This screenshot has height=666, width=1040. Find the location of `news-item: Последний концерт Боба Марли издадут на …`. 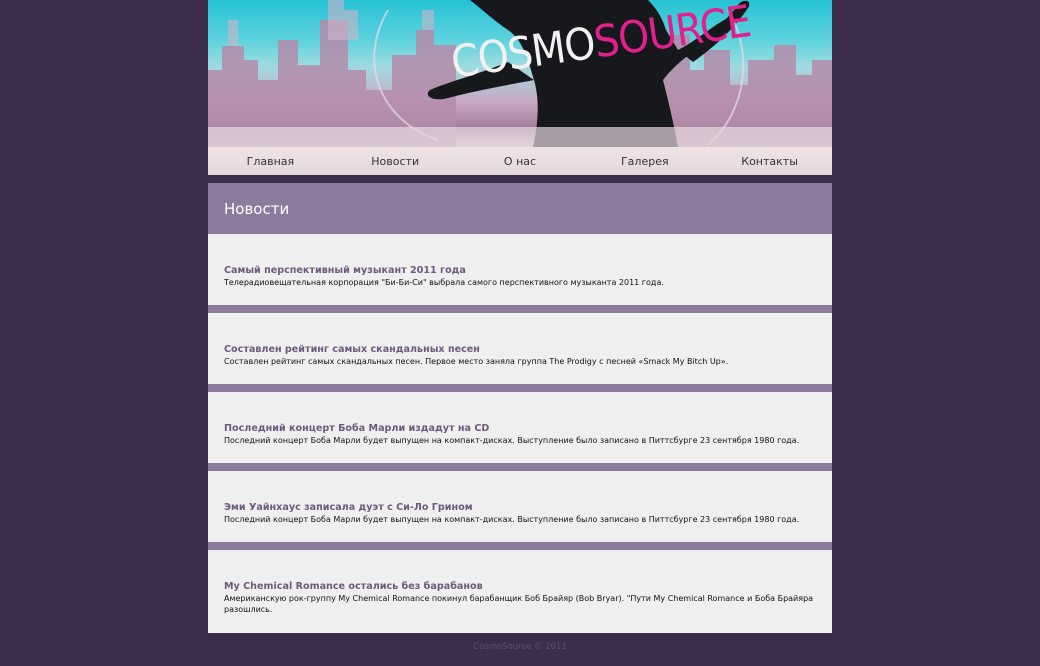

news-item: Последний концерт Боба Марли издадут на … is located at coordinates (520, 427).